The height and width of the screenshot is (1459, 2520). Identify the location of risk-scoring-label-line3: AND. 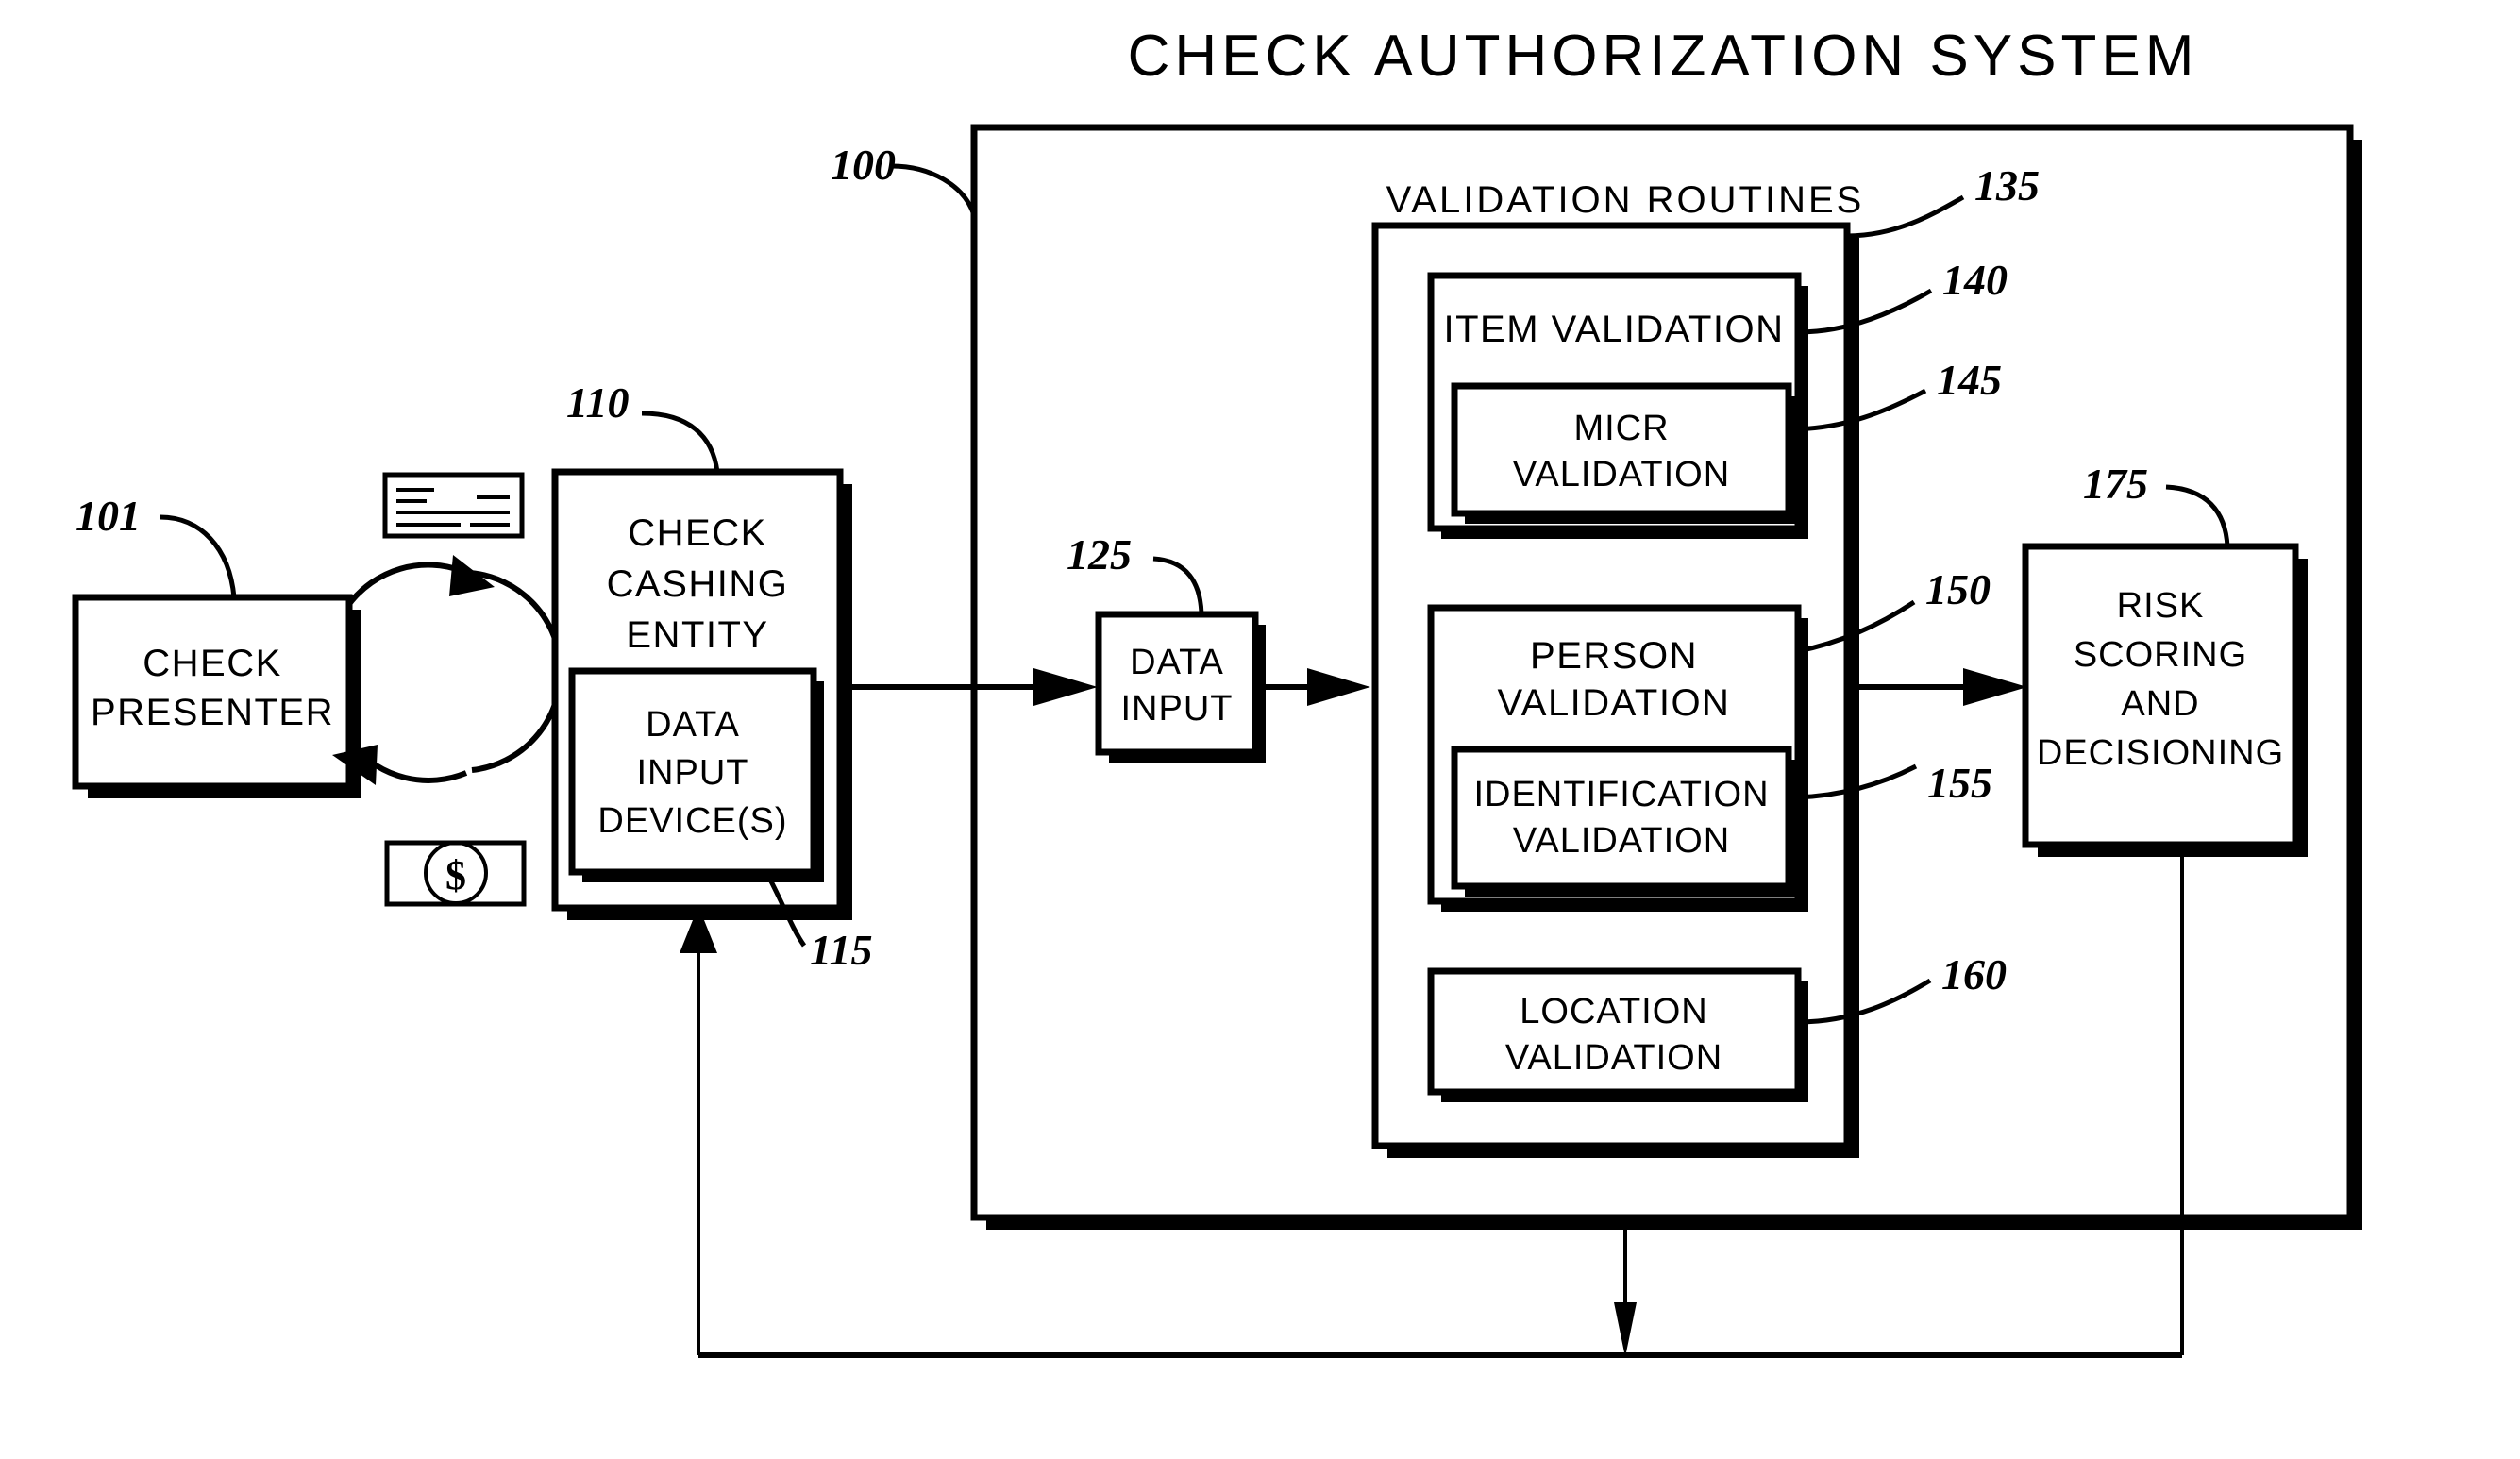
(2160, 704).